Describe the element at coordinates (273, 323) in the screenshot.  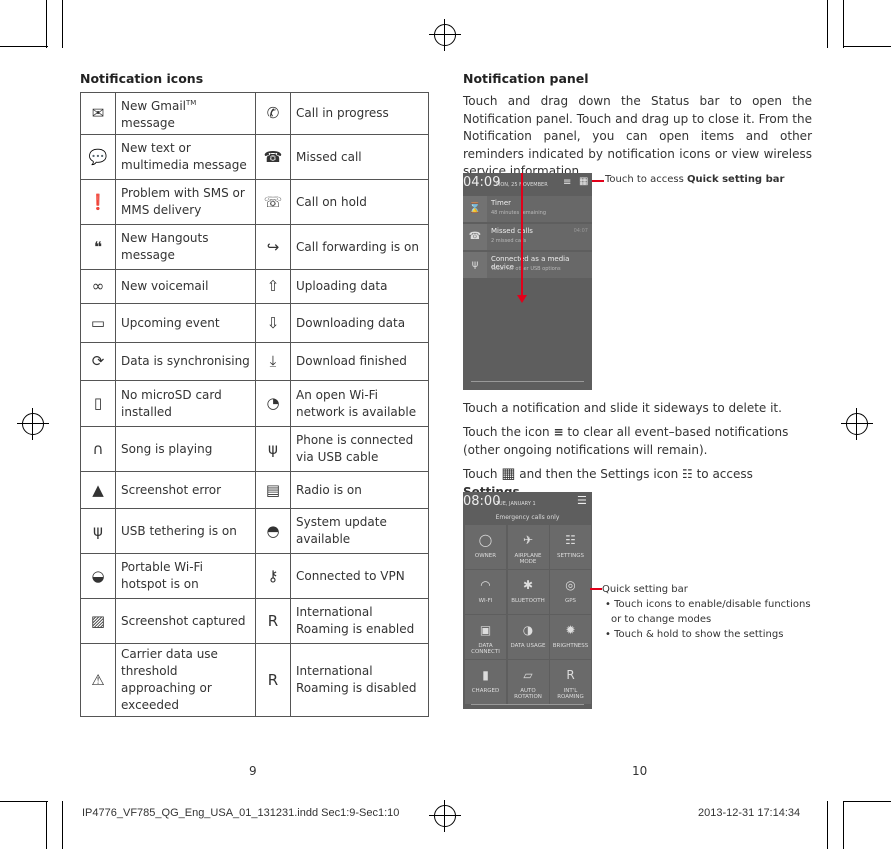
I see `download-icon: ⇩` at that location.